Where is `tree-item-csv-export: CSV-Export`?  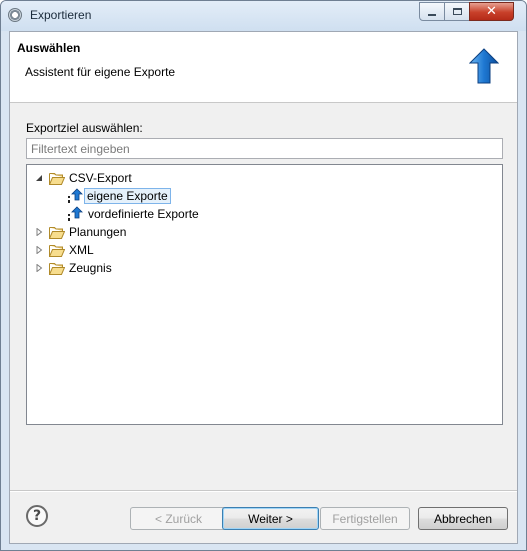 tree-item-csv-export: CSV-Export is located at coordinates (83, 178).